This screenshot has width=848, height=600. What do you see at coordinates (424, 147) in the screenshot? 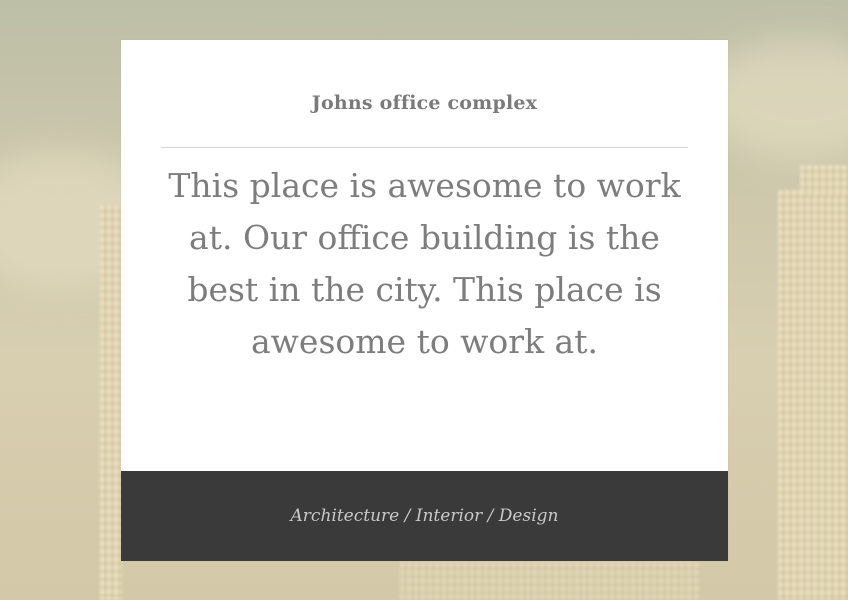
I see `title-divider` at bounding box center [424, 147].